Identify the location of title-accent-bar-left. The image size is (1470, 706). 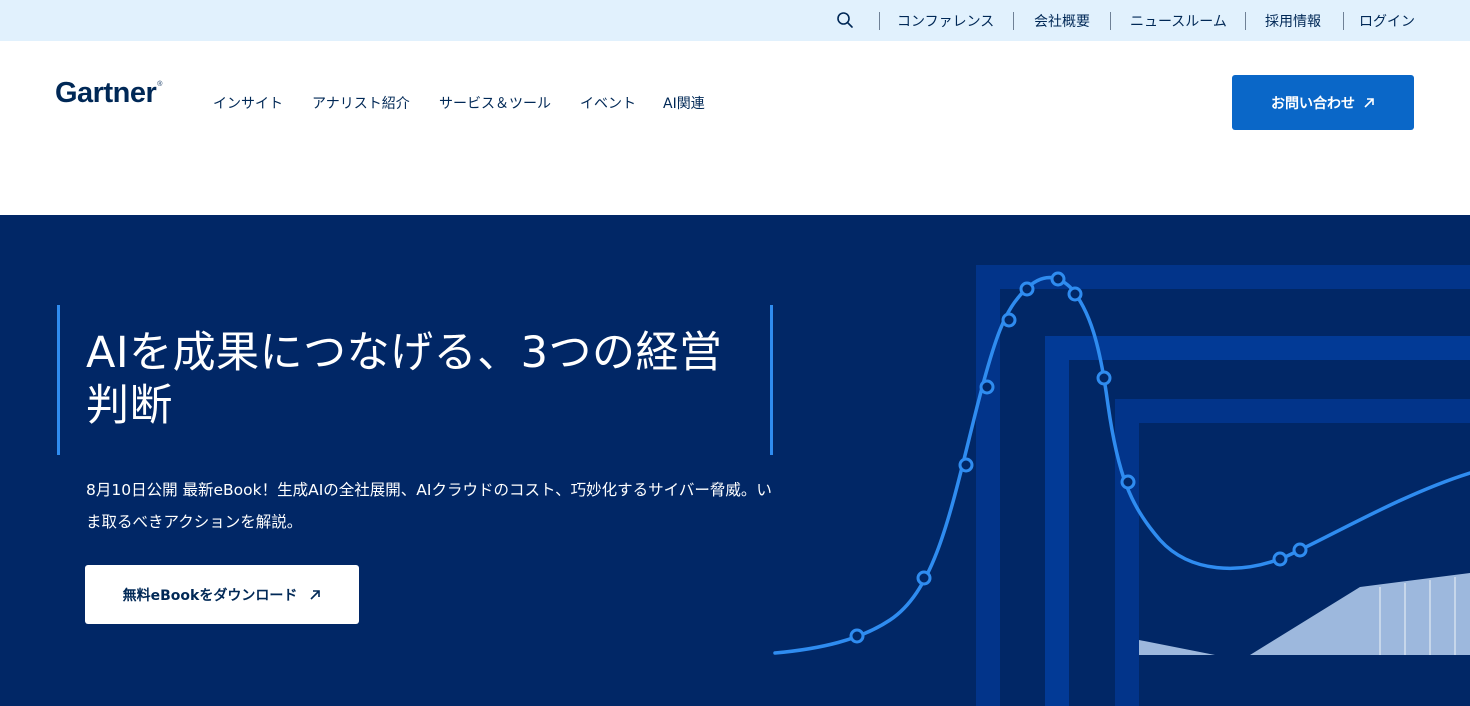
(58, 380).